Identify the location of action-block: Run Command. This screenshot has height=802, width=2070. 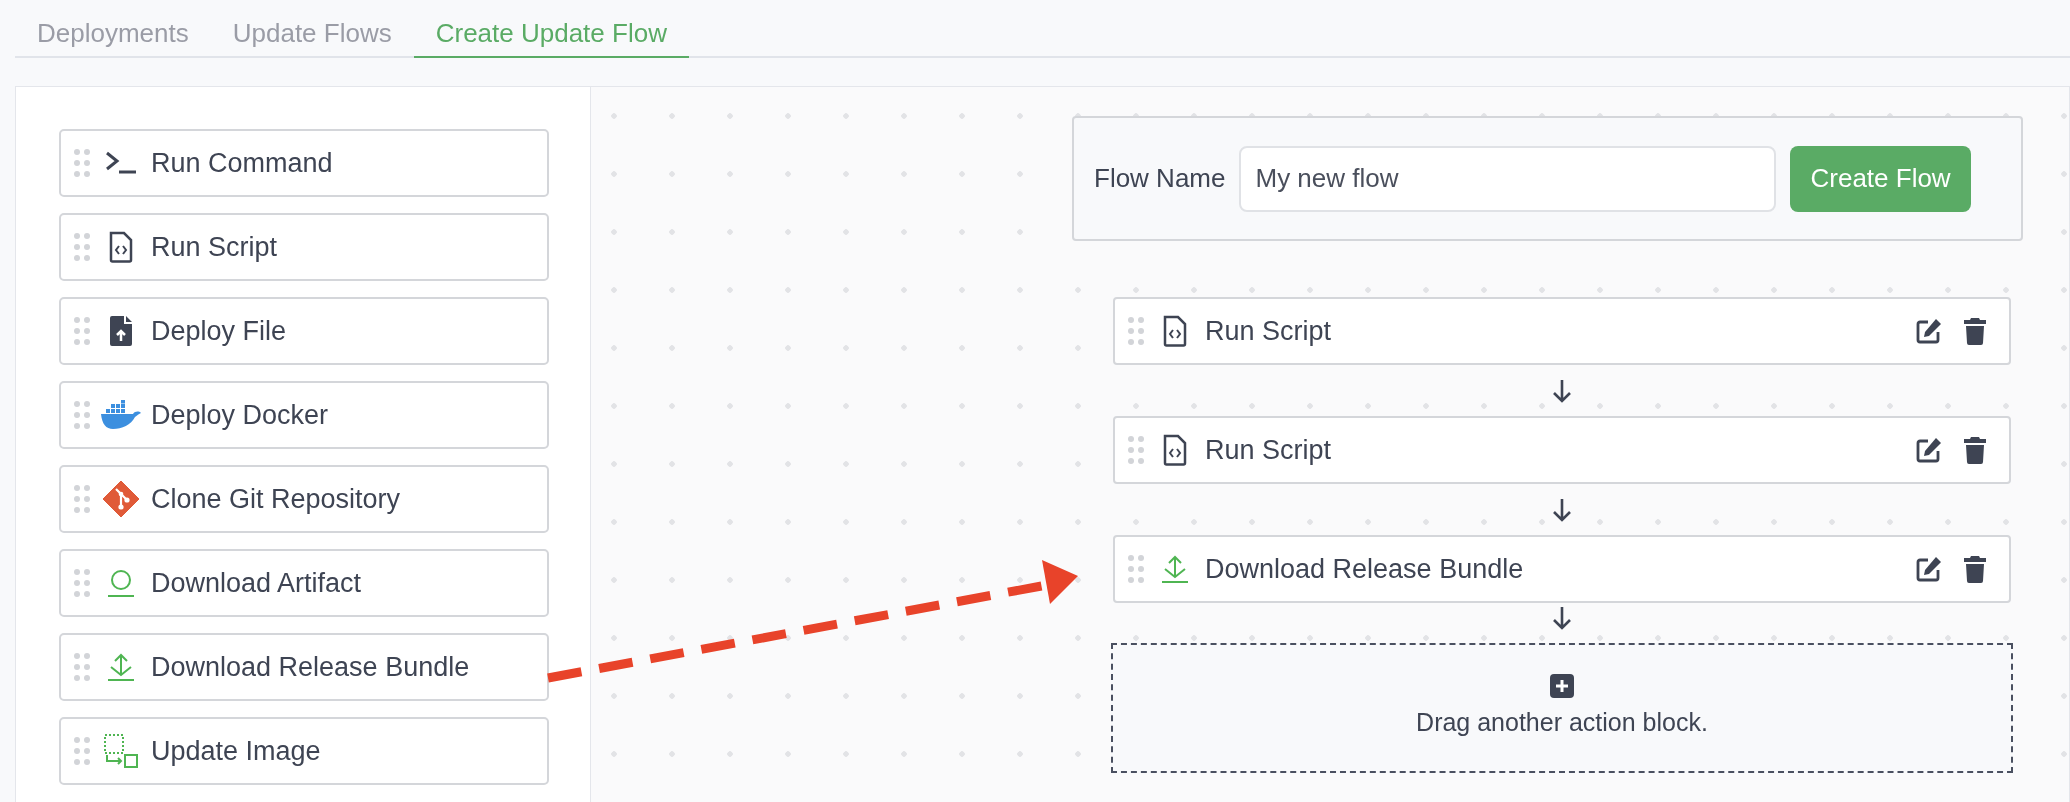
(304, 163).